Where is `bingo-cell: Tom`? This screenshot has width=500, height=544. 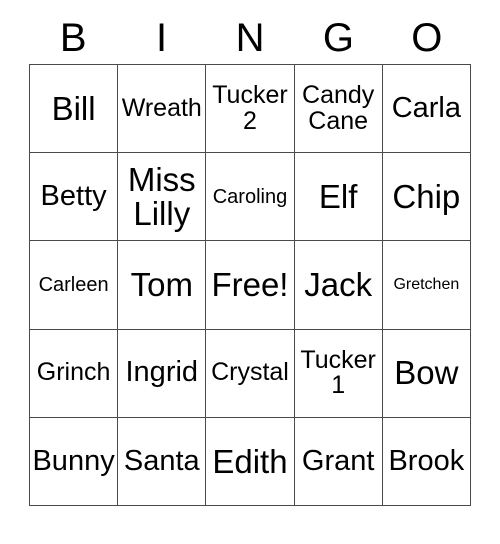
bingo-cell: Tom is located at coordinates (162, 285).